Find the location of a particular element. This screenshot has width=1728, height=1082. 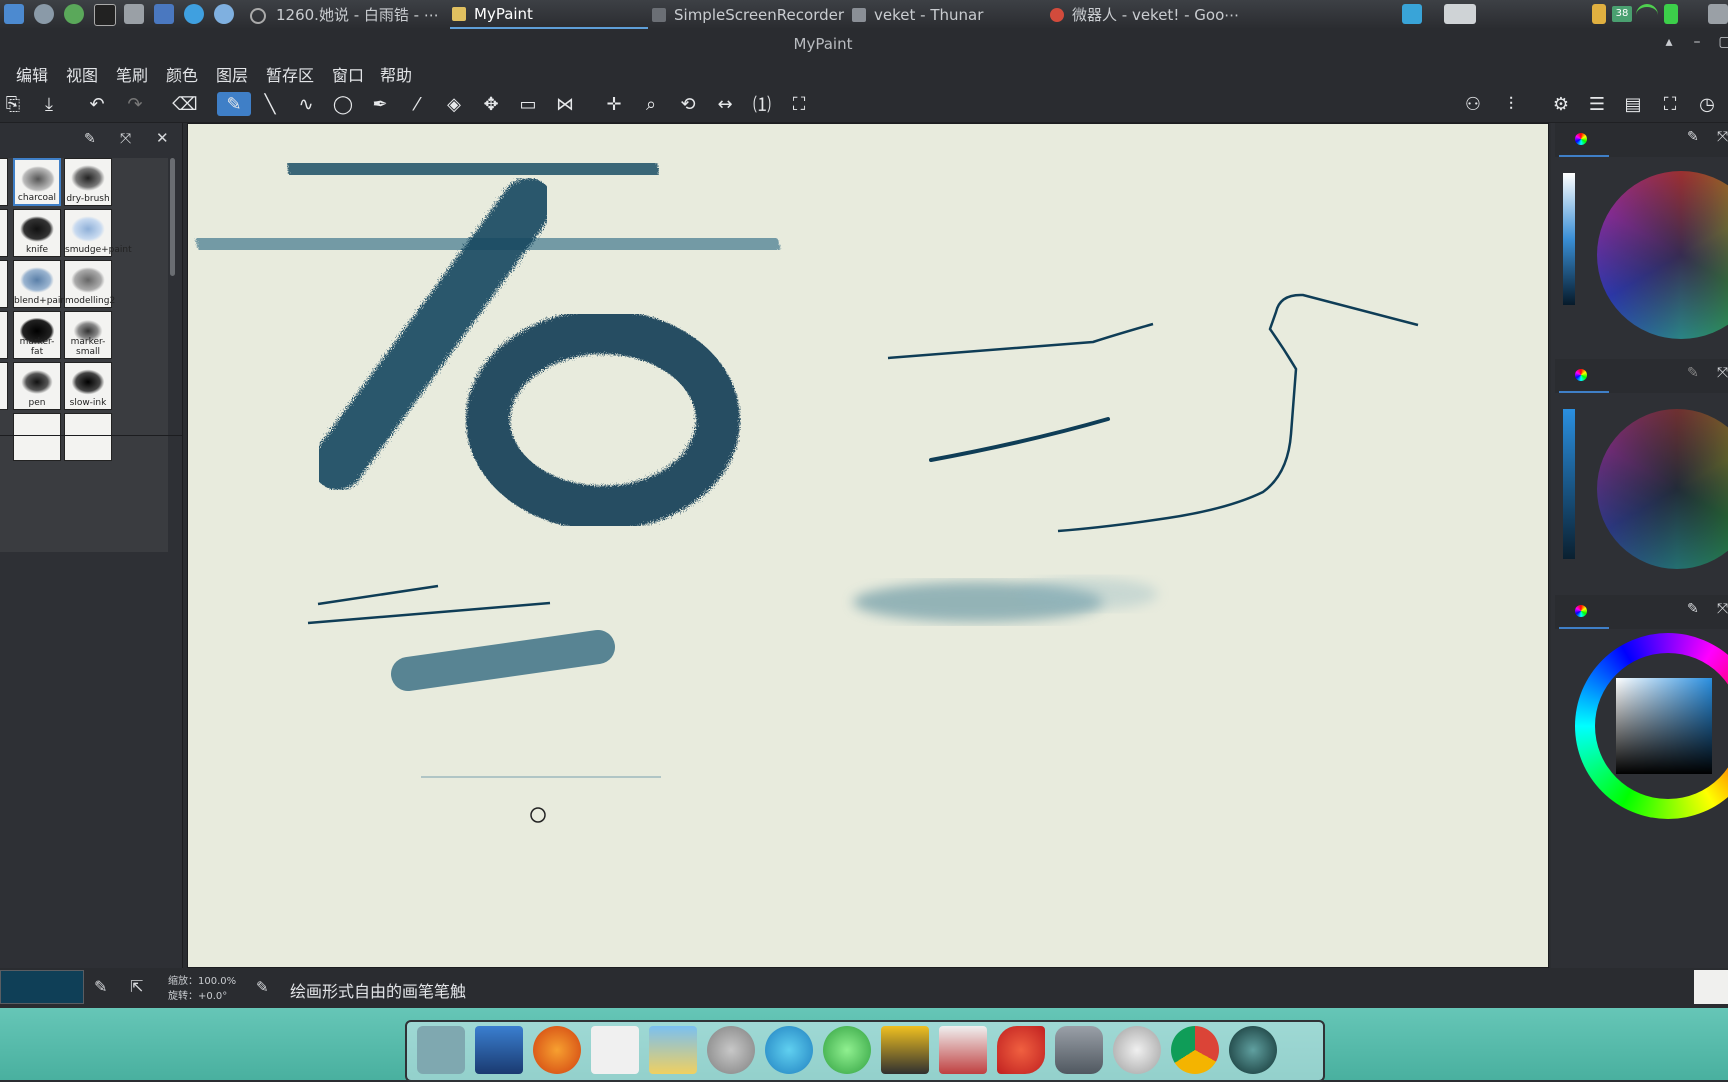

pan-icon: ✛ is located at coordinates (614, 104).